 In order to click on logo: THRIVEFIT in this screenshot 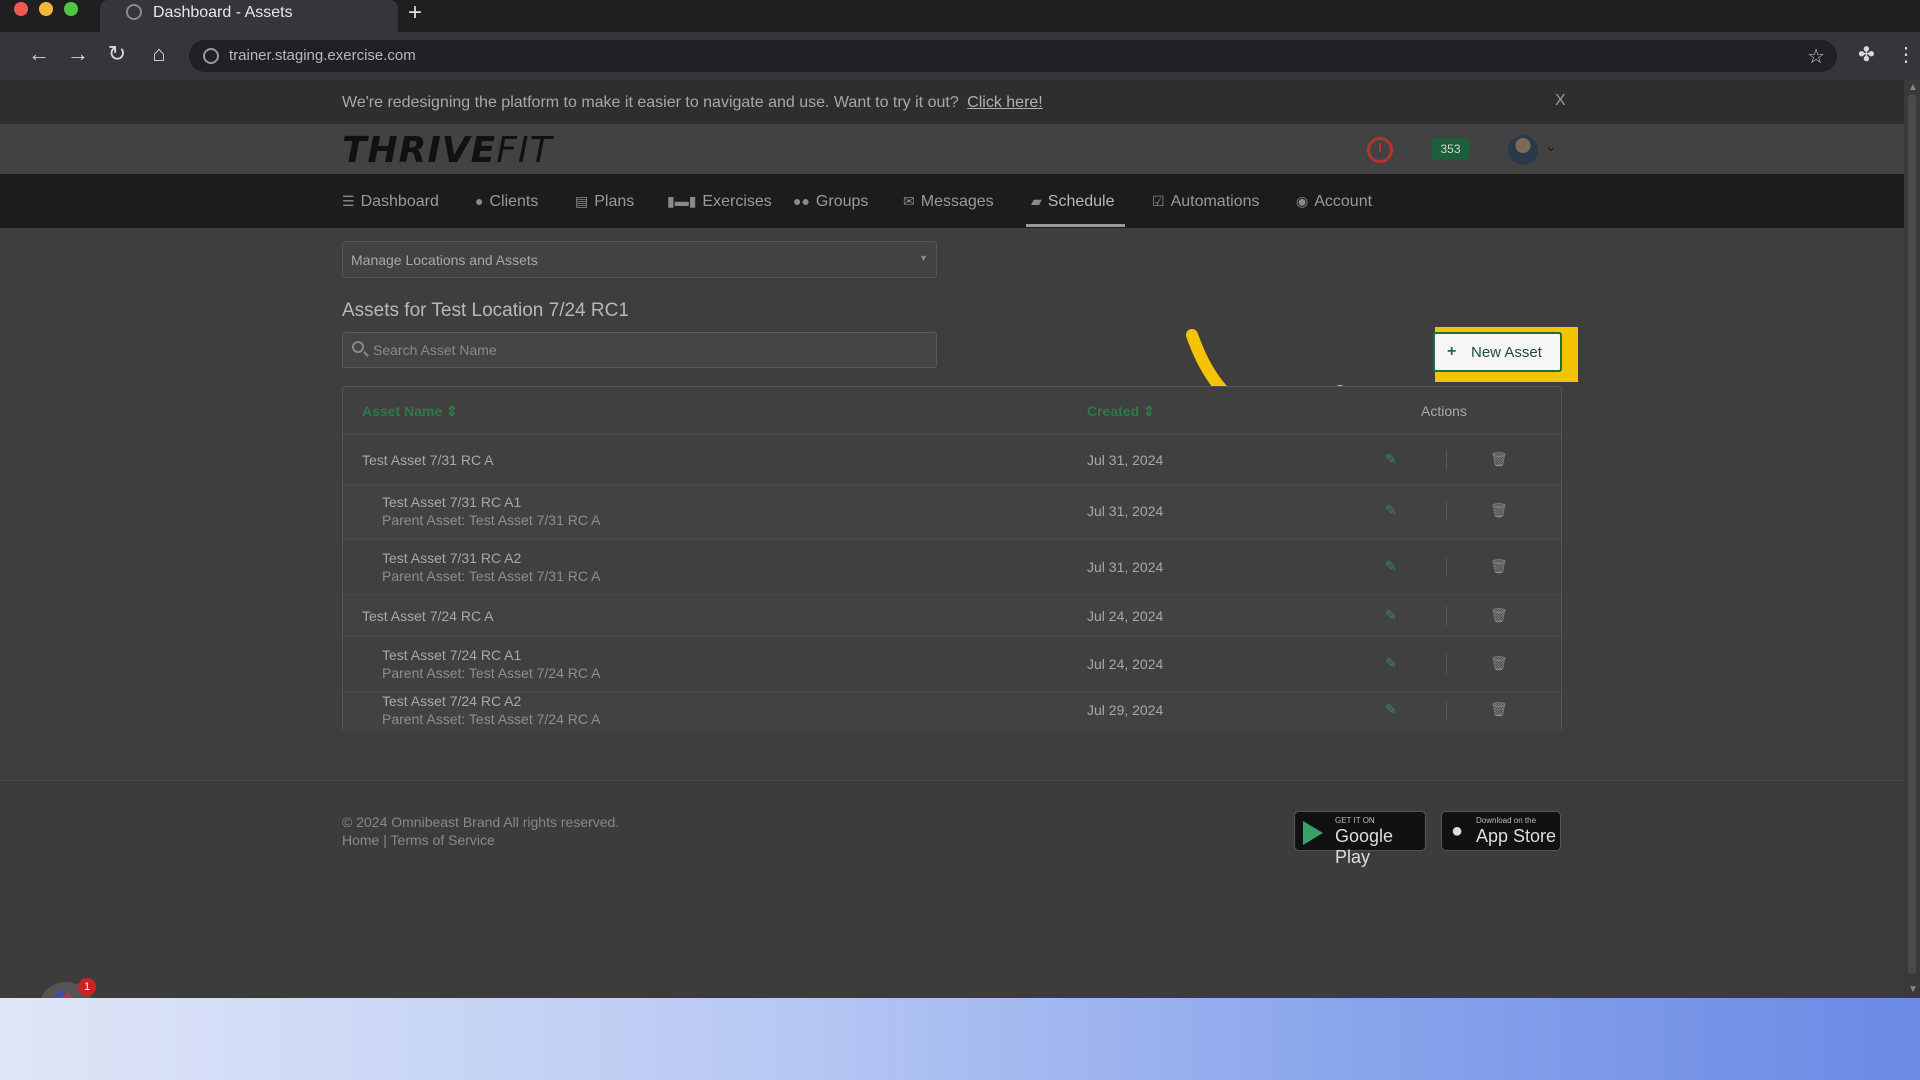, I will do `click(447, 150)`.